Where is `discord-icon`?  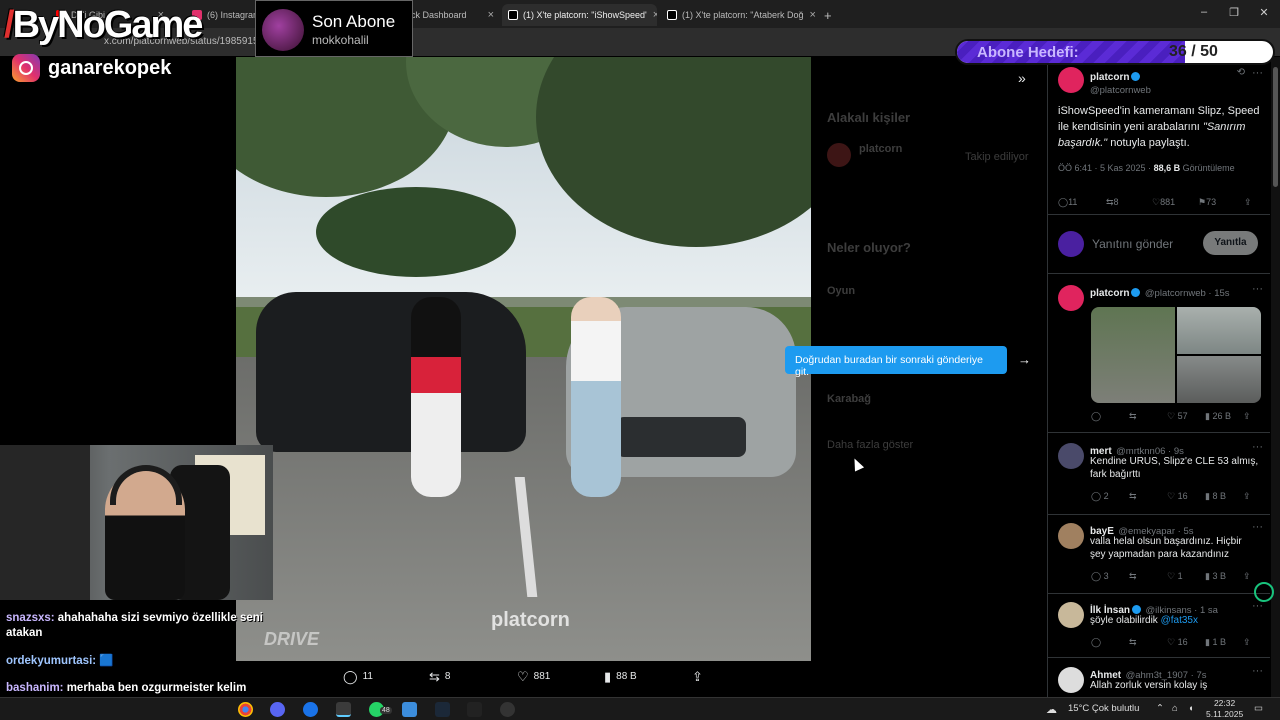 discord-icon is located at coordinates (277, 709).